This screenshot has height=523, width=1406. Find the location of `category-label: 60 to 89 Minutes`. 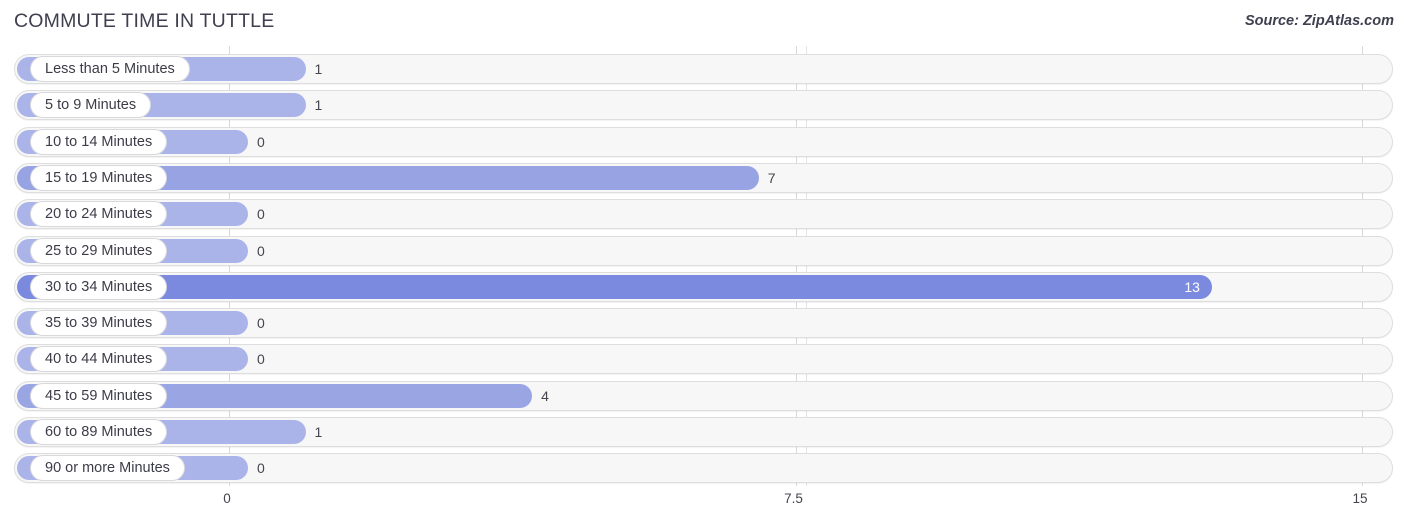

category-label: 60 to 89 Minutes is located at coordinates (99, 432).